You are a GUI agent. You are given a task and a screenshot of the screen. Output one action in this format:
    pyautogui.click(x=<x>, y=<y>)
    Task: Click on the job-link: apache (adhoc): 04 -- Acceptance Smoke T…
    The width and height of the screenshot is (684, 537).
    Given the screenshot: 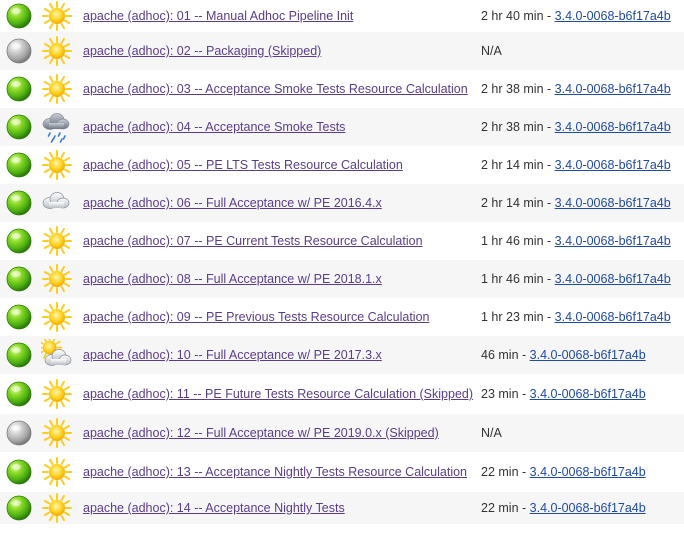 What is the action you would take?
    pyautogui.click(x=214, y=127)
    